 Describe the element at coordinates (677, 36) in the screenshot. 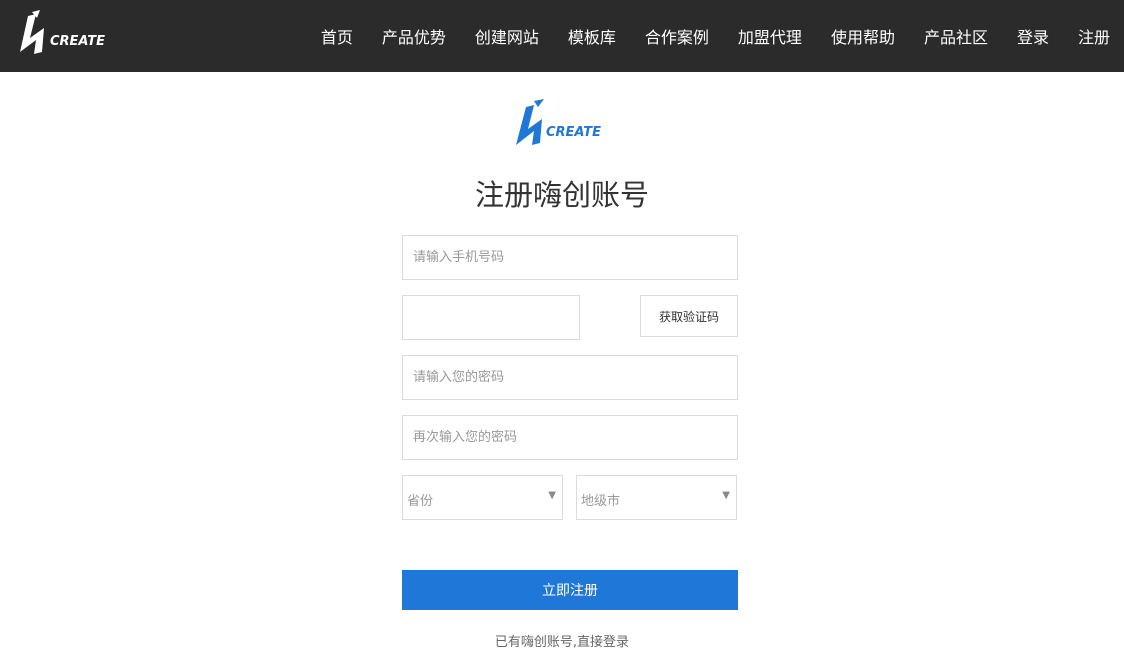

I see `nav-item-cases: 合作案例` at that location.